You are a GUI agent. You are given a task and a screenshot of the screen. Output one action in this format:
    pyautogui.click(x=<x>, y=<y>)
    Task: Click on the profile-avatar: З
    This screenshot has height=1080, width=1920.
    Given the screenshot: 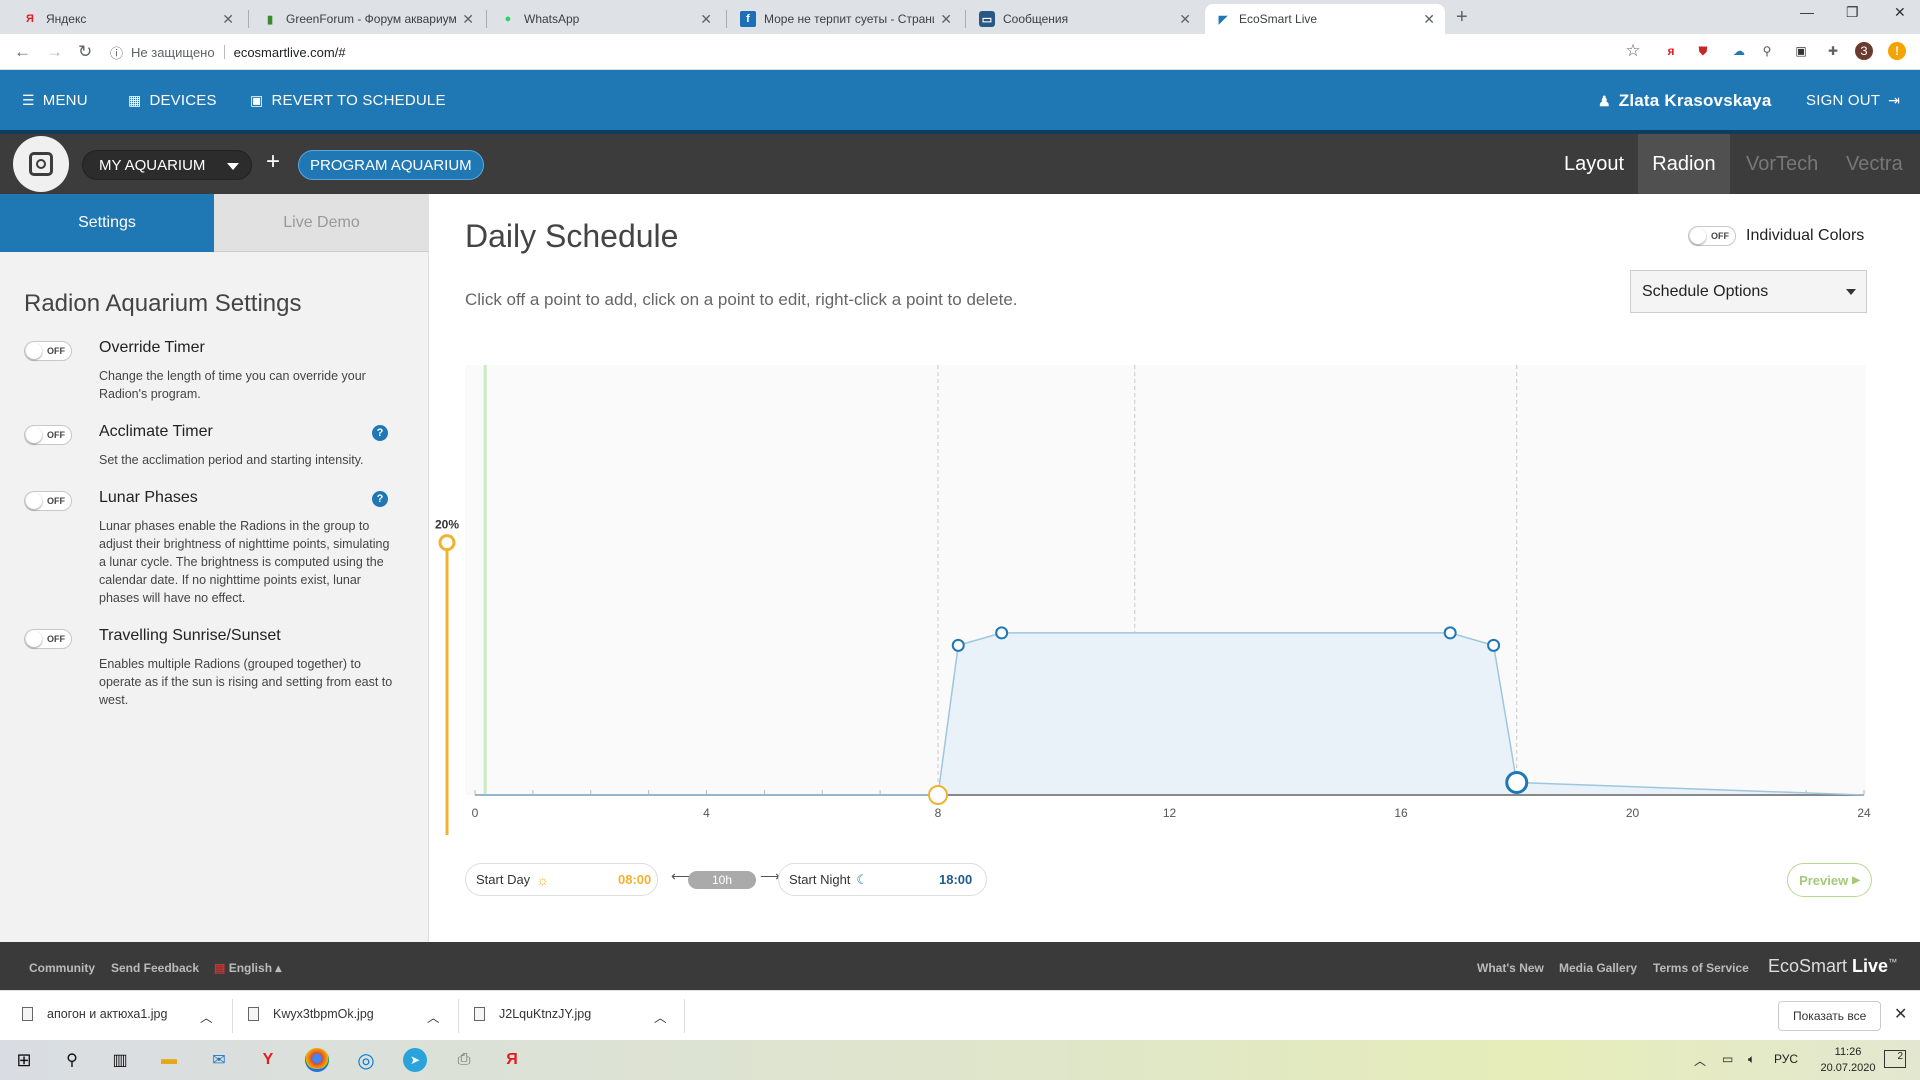 What is the action you would take?
    pyautogui.click(x=1864, y=51)
    